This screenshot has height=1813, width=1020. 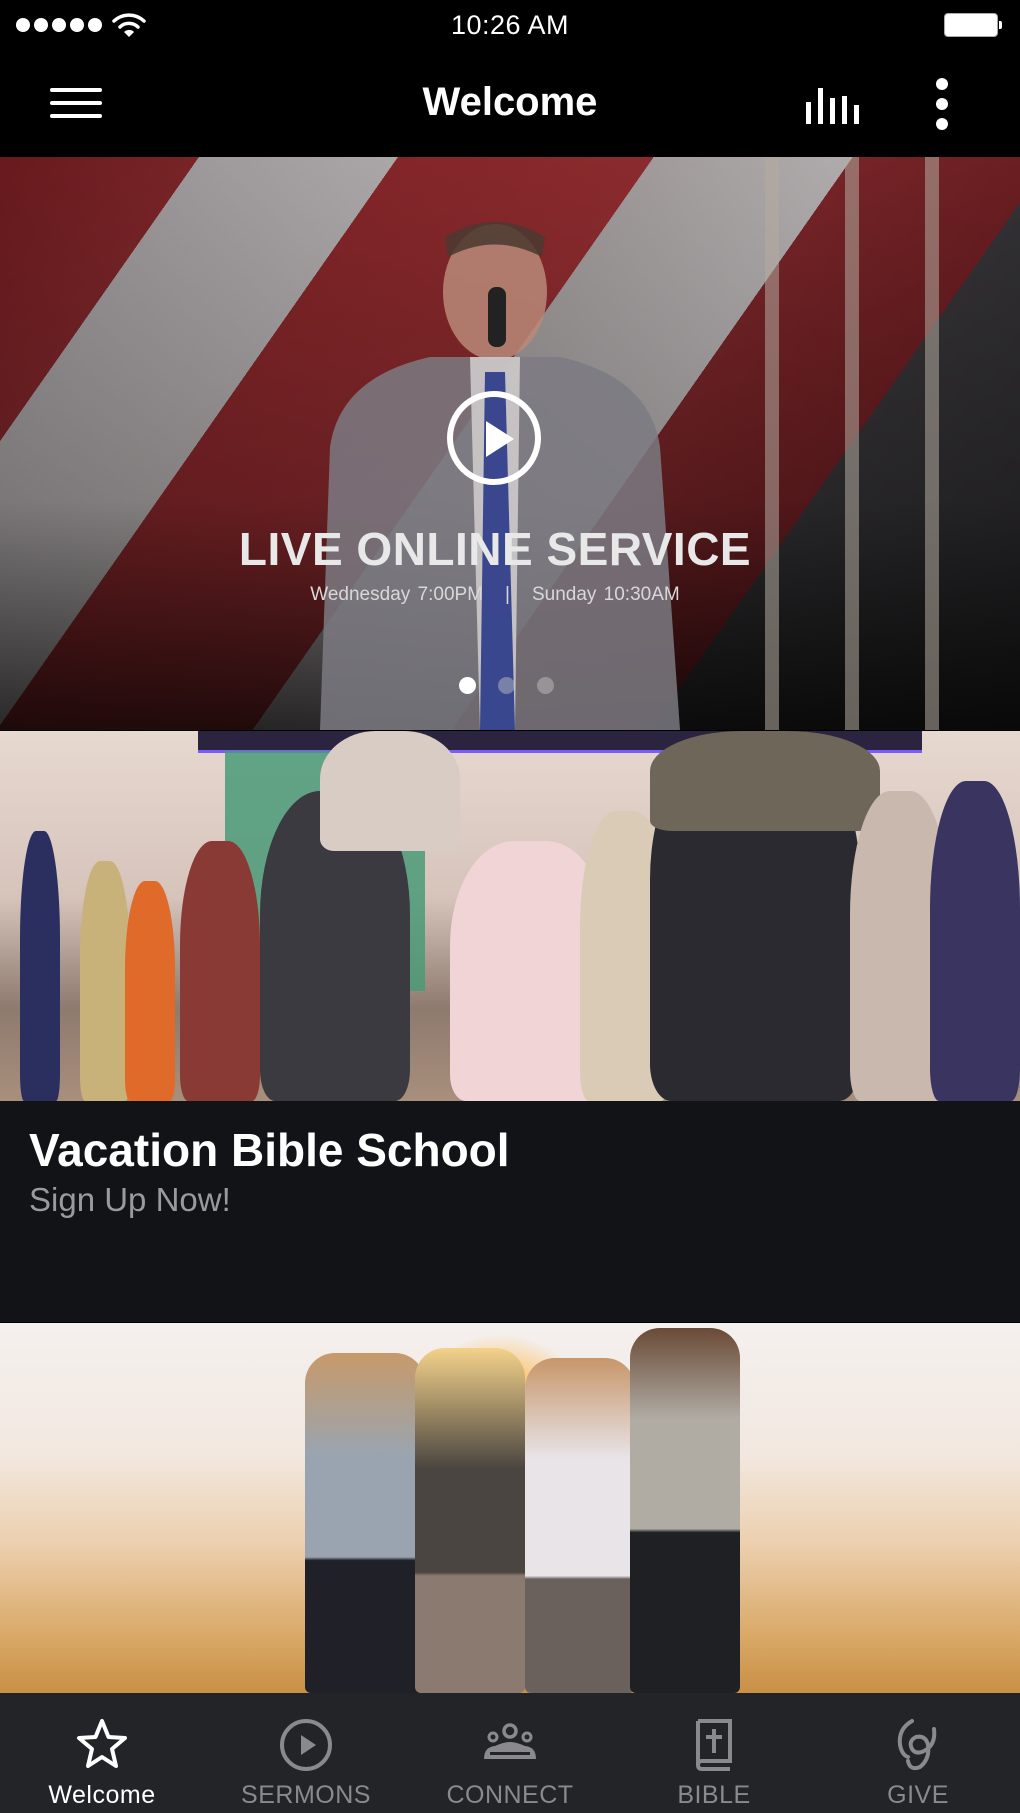 What do you see at coordinates (306, 1795) in the screenshot?
I see `tab-label: SERMONS` at bounding box center [306, 1795].